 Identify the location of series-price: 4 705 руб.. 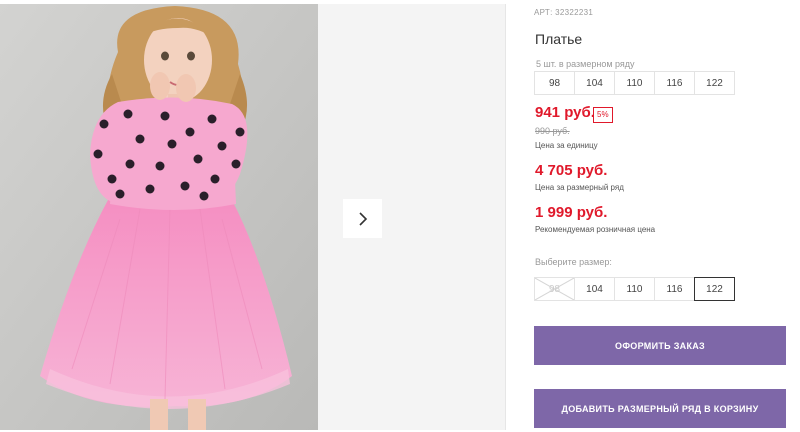
(571, 170).